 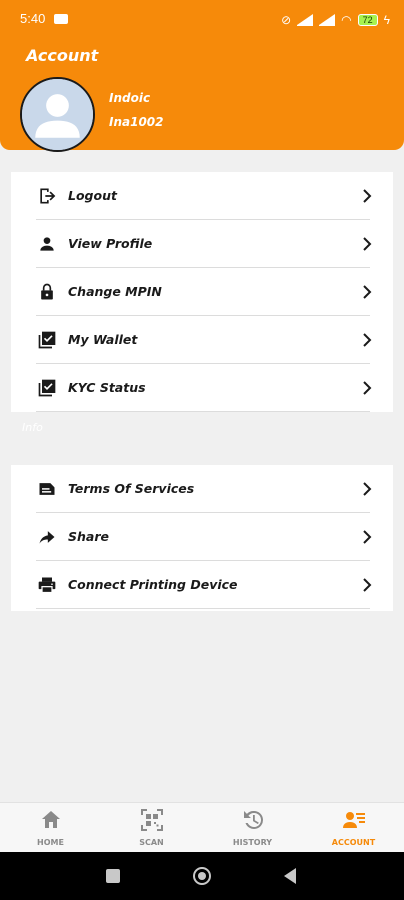 What do you see at coordinates (305, 19) in the screenshot?
I see `signal-icon` at bounding box center [305, 19].